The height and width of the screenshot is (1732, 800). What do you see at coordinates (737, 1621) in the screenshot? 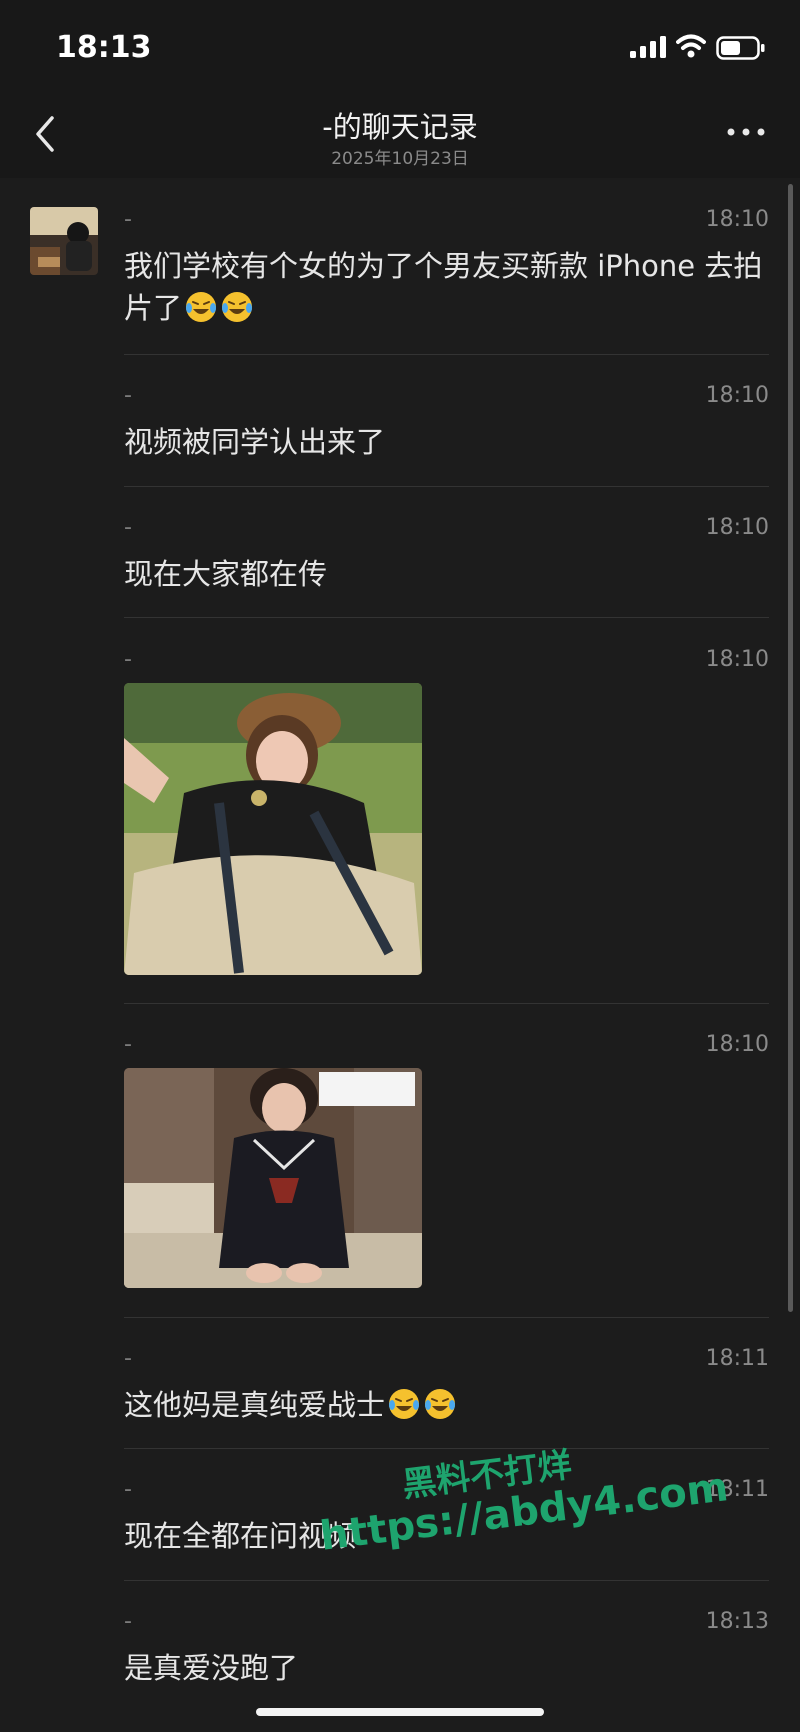
I see `message-time: 18:13` at bounding box center [737, 1621].